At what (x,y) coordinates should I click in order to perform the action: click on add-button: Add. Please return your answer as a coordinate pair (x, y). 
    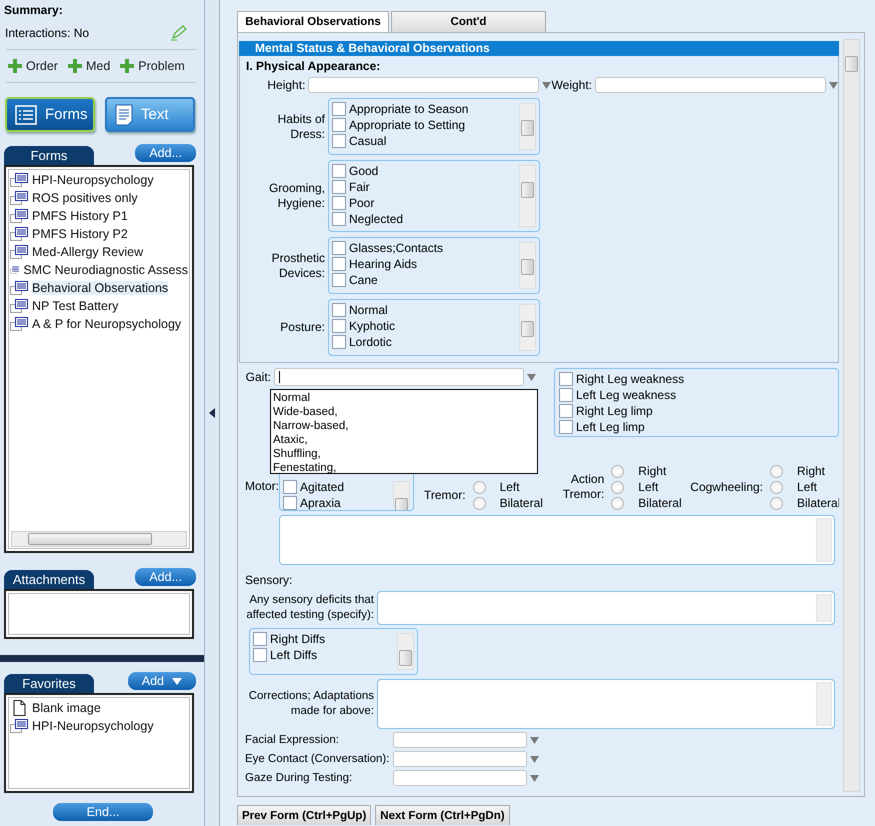
    Looking at the image, I should click on (162, 681).